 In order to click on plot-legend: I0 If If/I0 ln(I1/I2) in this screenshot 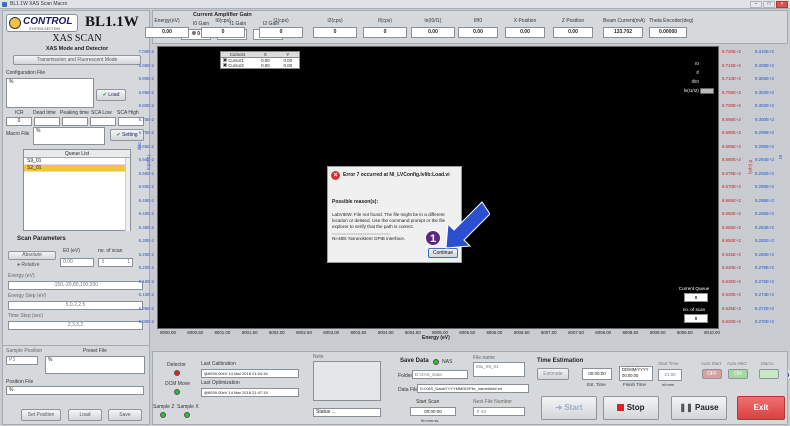, I will do `click(683, 79)`.